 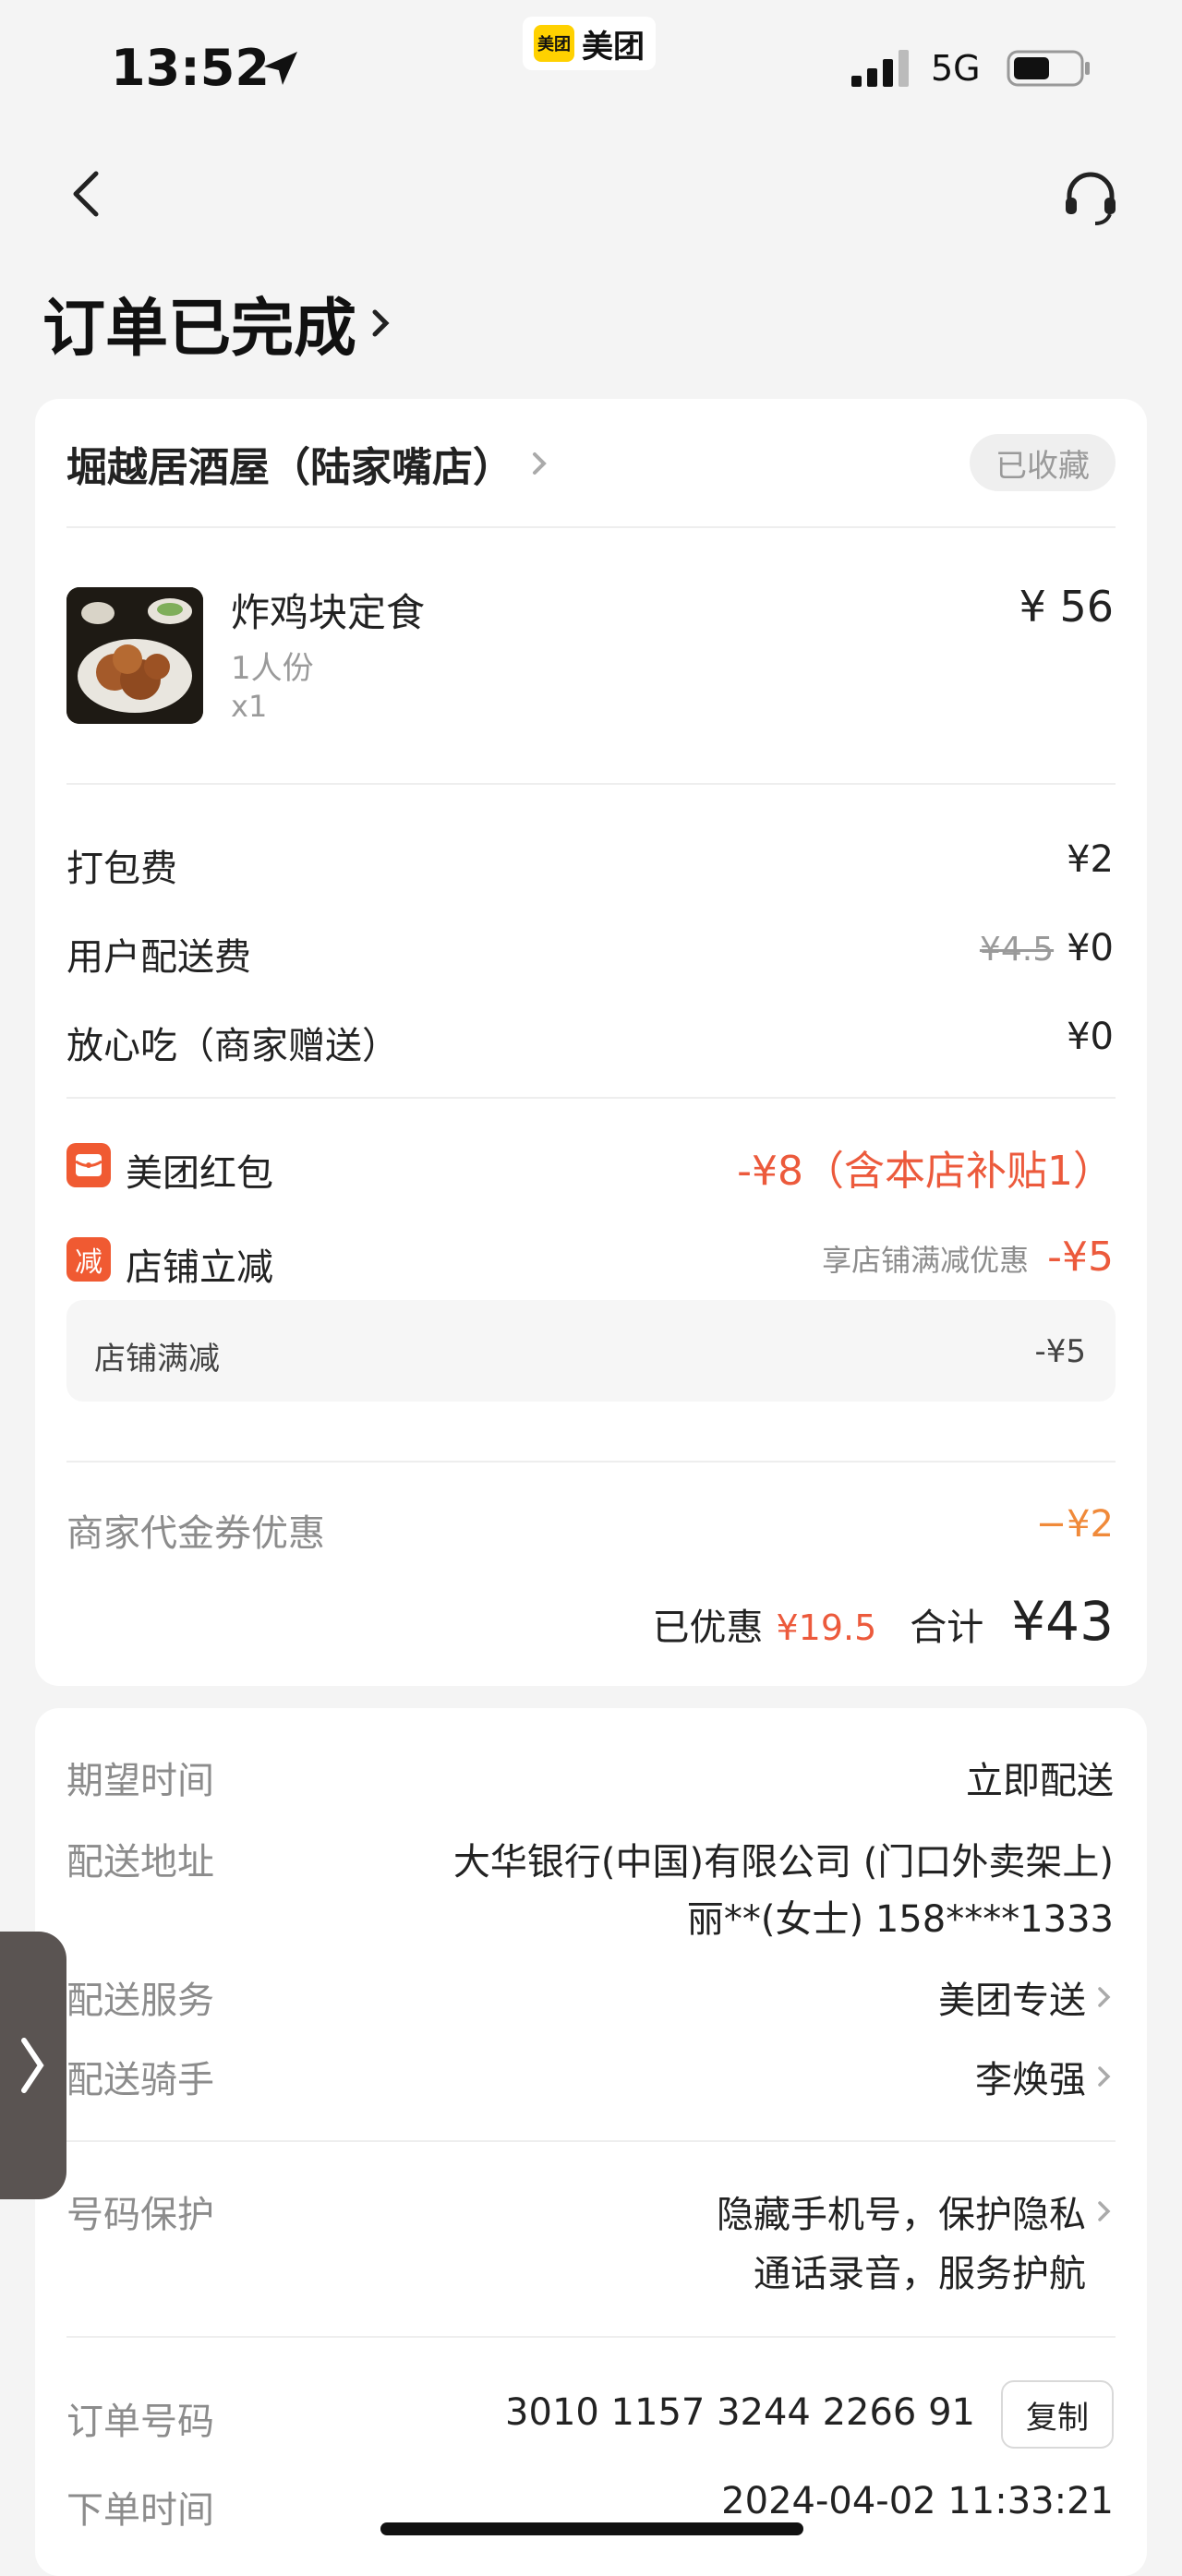 I want to click on assurance-value: ¥0, so click(x=1090, y=1037).